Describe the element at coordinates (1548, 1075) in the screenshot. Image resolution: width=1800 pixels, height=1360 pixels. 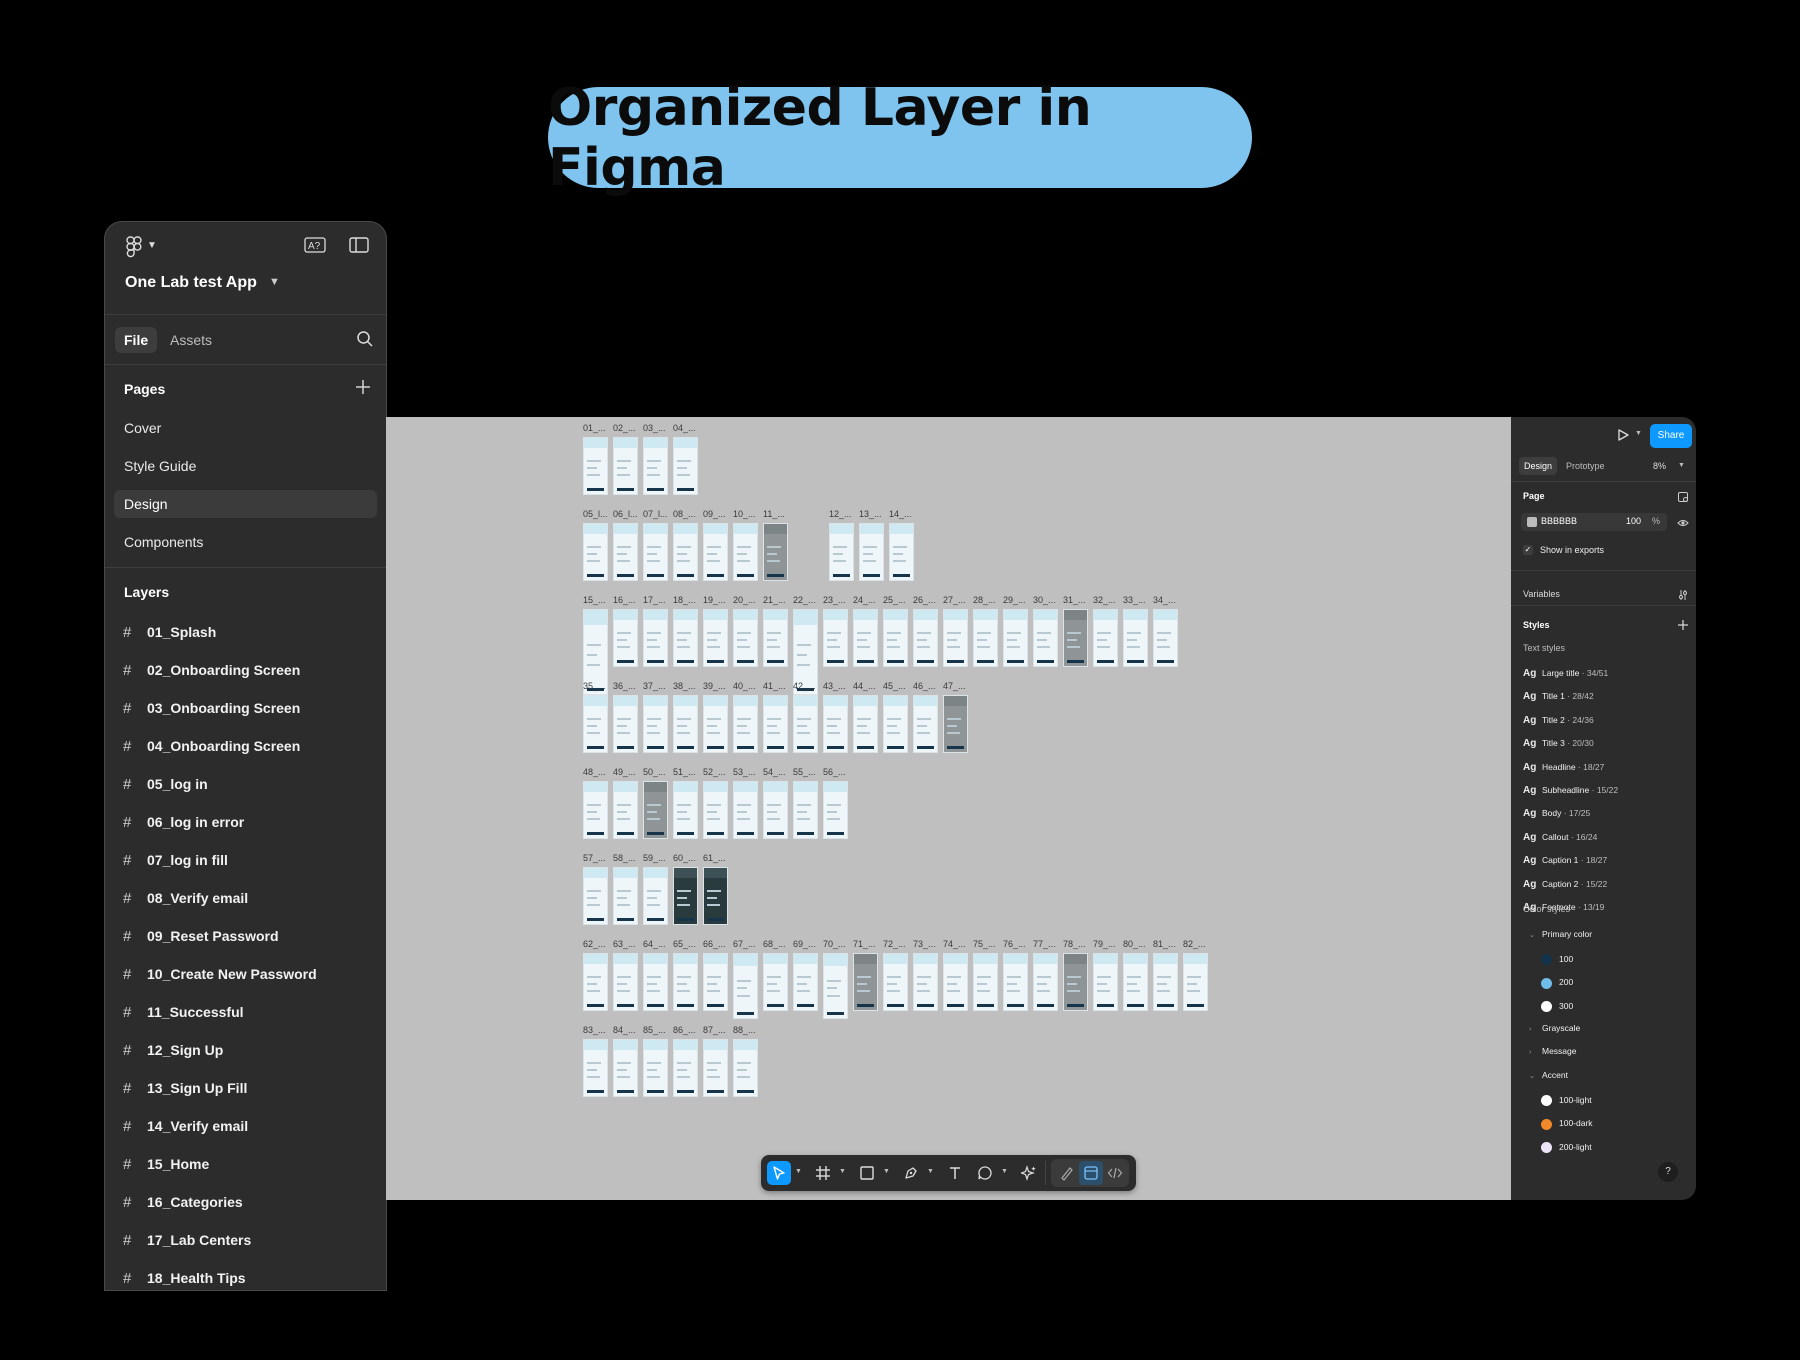
I see `color-group-accent: ⌄ Accent` at that location.